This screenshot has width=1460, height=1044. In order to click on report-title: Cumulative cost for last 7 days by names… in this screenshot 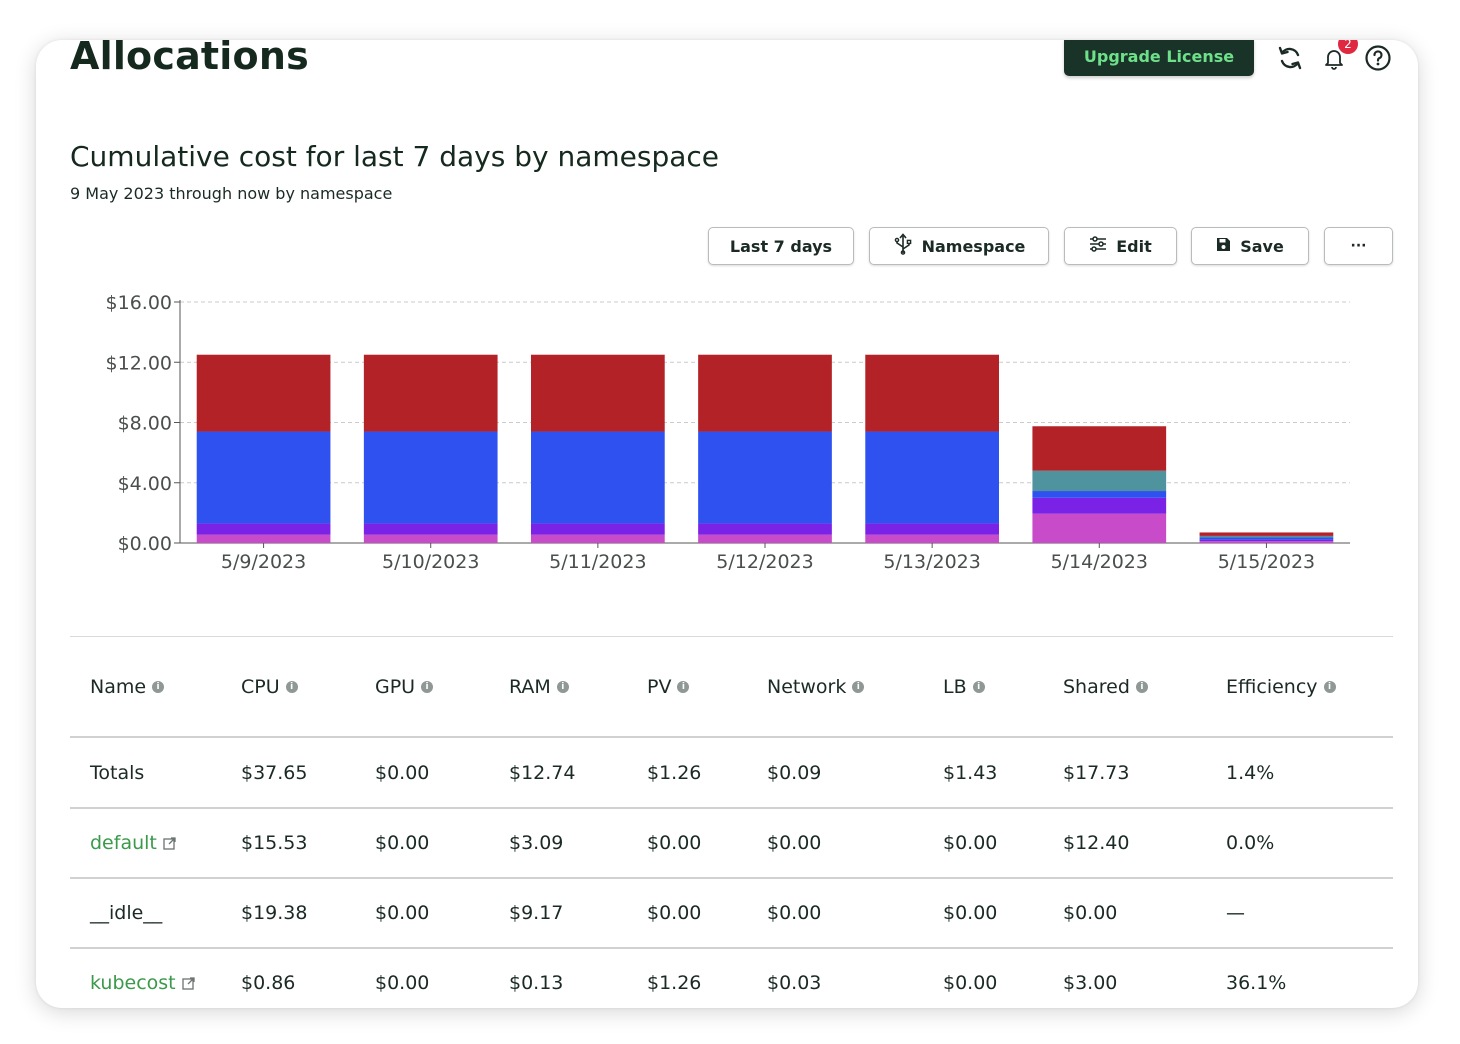, I will do `click(395, 156)`.